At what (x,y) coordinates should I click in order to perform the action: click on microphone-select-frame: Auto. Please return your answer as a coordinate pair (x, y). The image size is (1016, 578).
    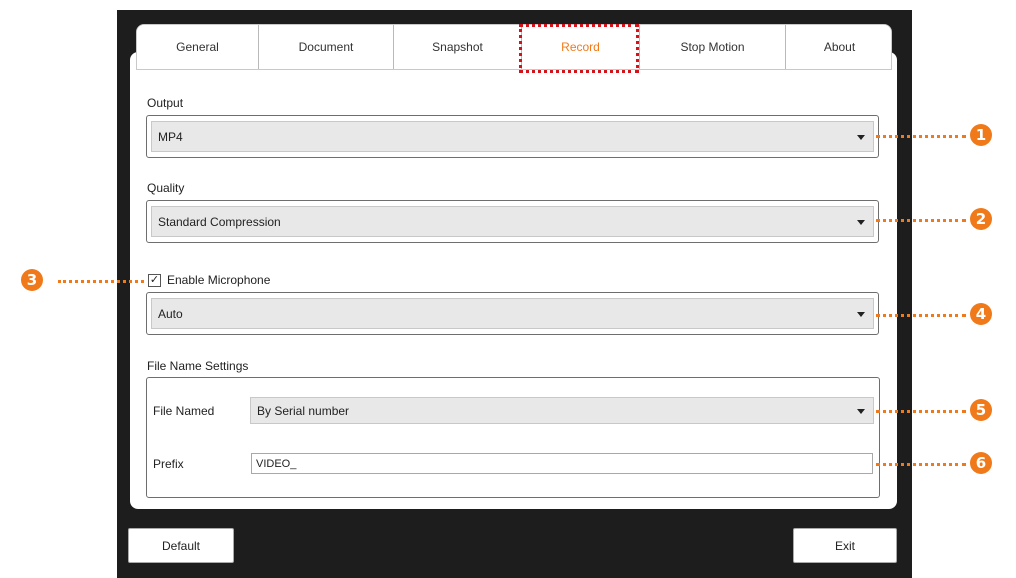
    Looking at the image, I should click on (512, 313).